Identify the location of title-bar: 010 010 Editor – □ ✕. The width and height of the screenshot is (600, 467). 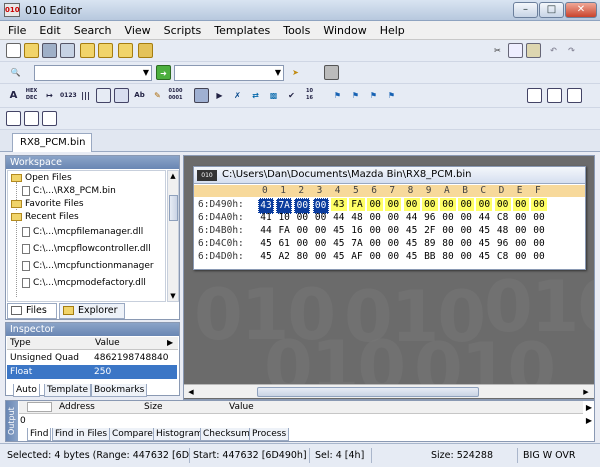
(300, 10).